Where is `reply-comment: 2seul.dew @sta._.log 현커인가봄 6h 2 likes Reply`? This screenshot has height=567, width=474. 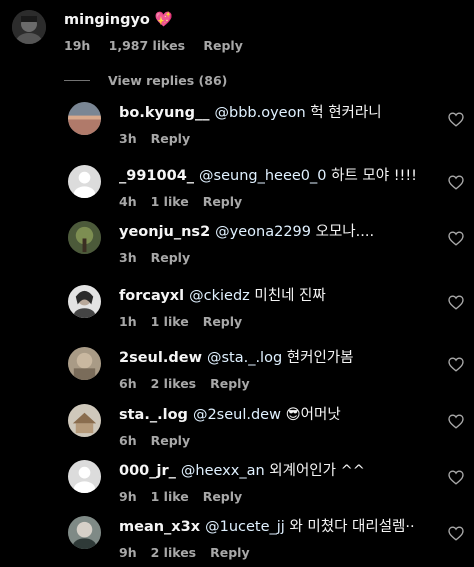 reply-comment: 2seul.dew @sta._.log 현커인가봄 6h 2 likes Reply is located at coordinates (237, 371).